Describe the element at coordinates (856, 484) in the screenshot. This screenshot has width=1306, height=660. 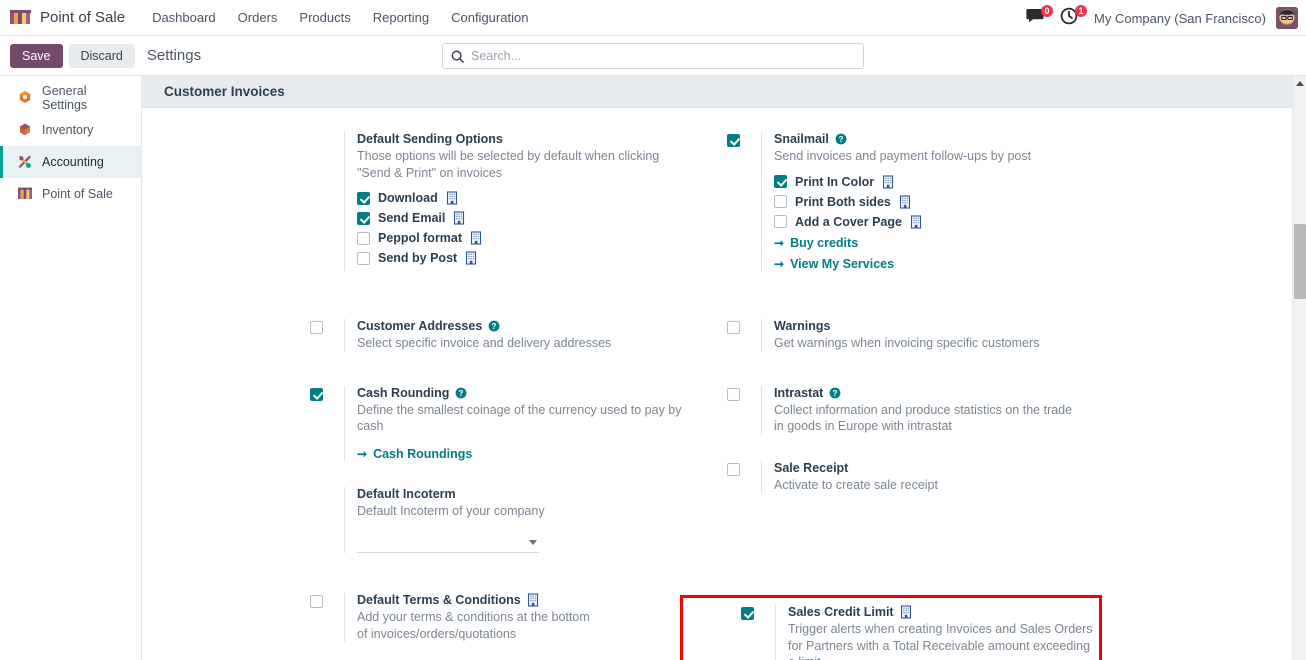
I see `setting-description: Activate to create sale receipt` at that location.